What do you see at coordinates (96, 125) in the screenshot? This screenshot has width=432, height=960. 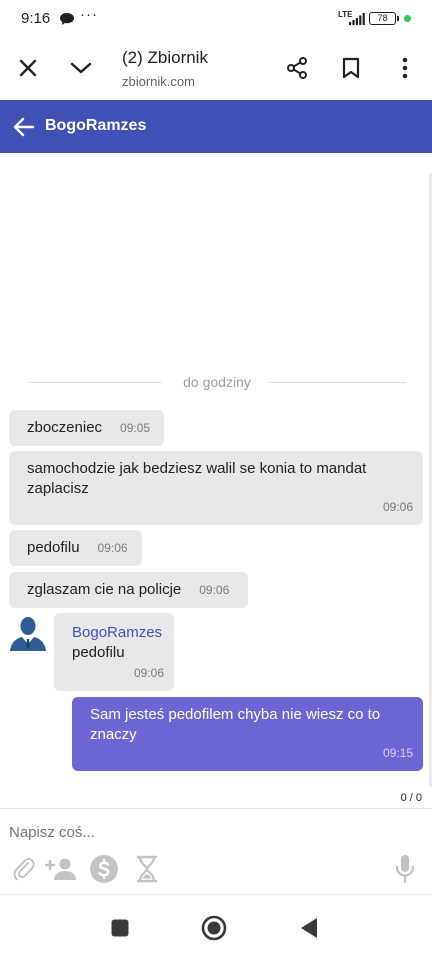 I see `chat-title: BogoRamzes` at bounding box center [96, 125].